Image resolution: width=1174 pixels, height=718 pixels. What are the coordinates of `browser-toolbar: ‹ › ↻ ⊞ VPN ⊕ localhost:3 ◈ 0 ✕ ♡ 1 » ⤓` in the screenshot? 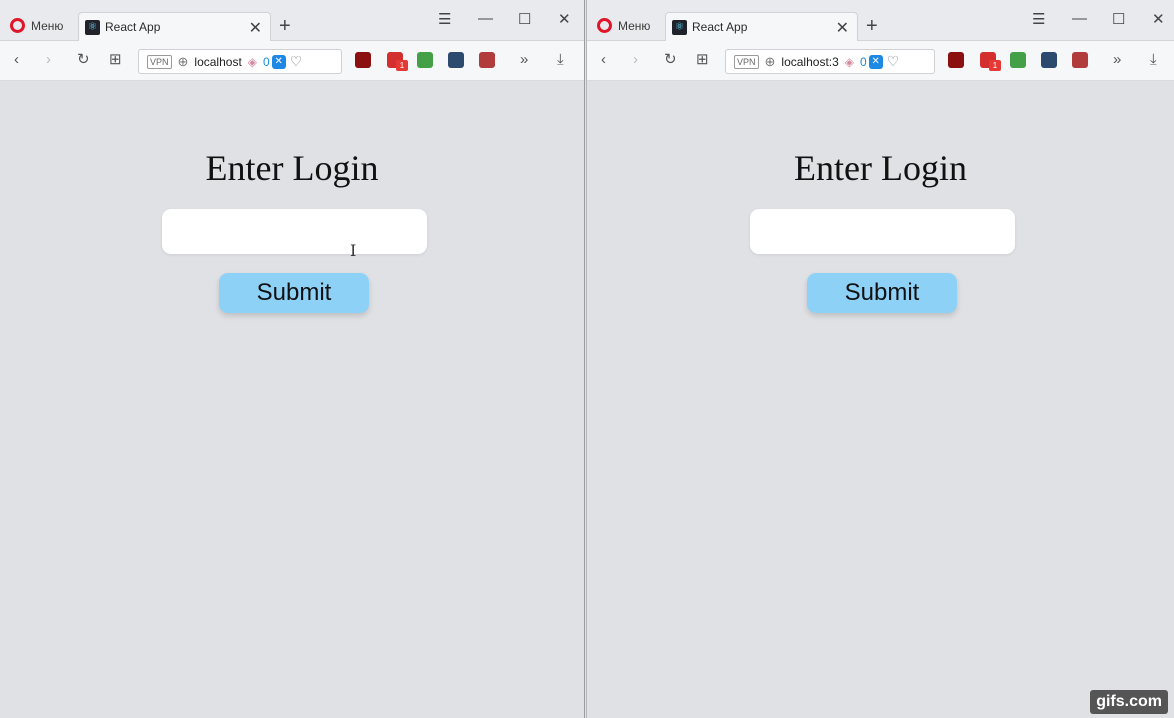 It's located at (880, 61).